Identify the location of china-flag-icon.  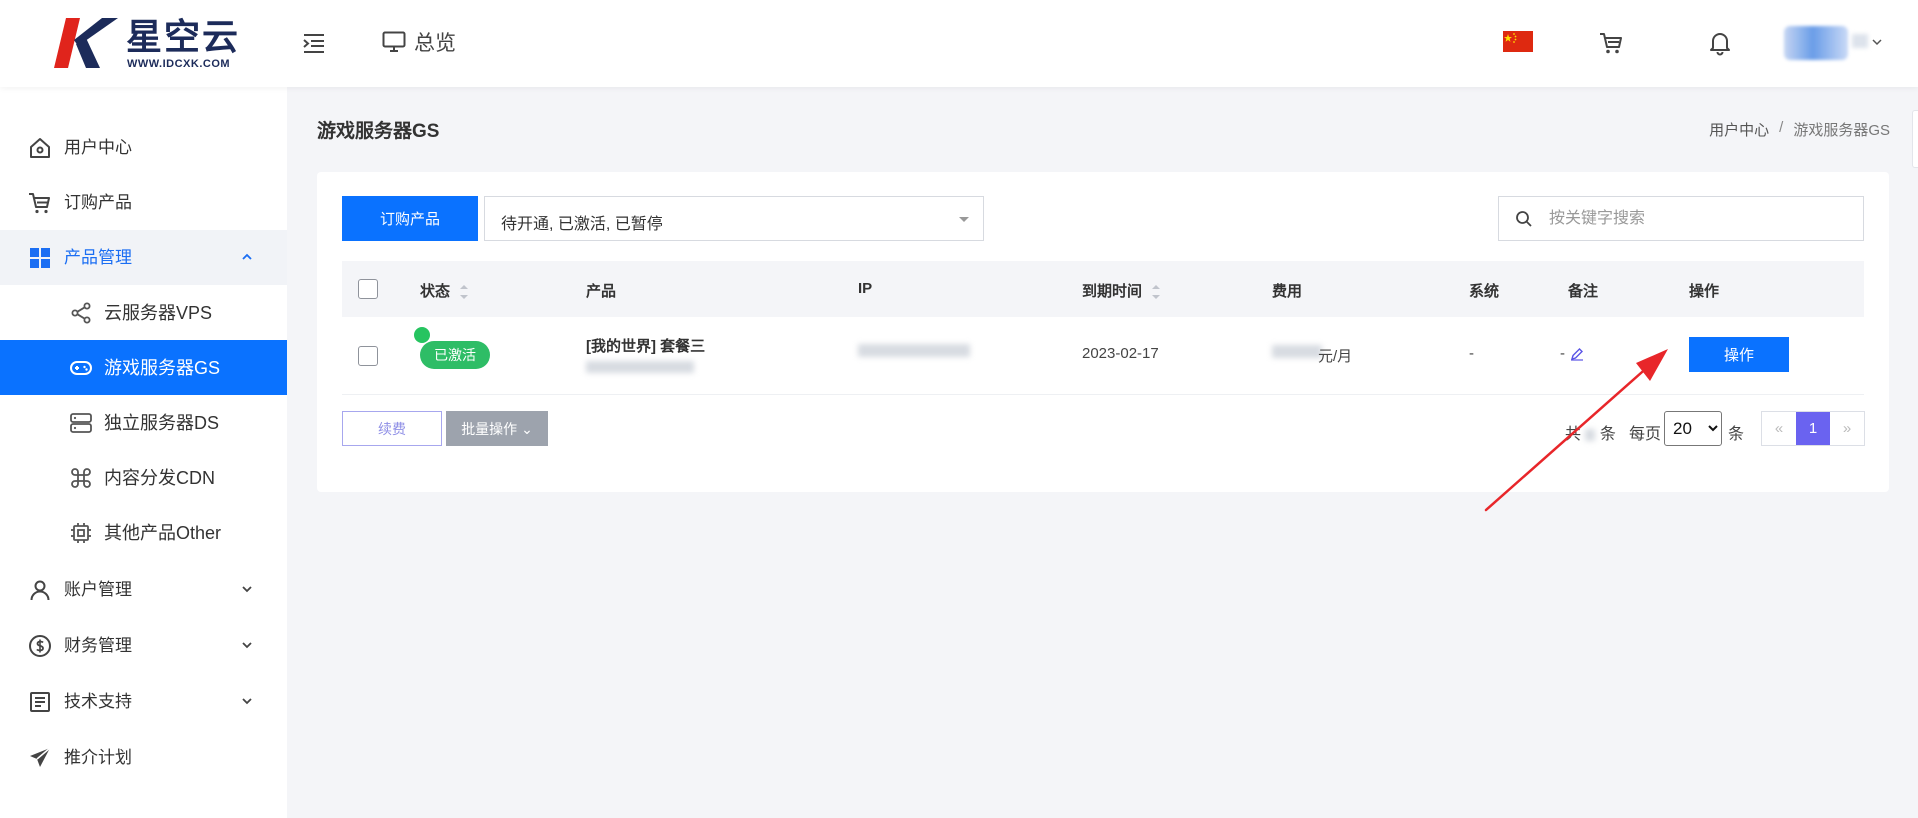
(1518, 41).